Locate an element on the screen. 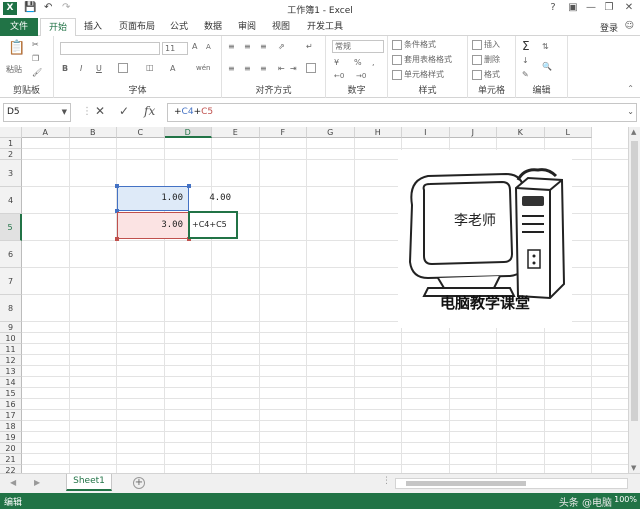  paste-icon: 📋 is located at coordinates (16, 48).